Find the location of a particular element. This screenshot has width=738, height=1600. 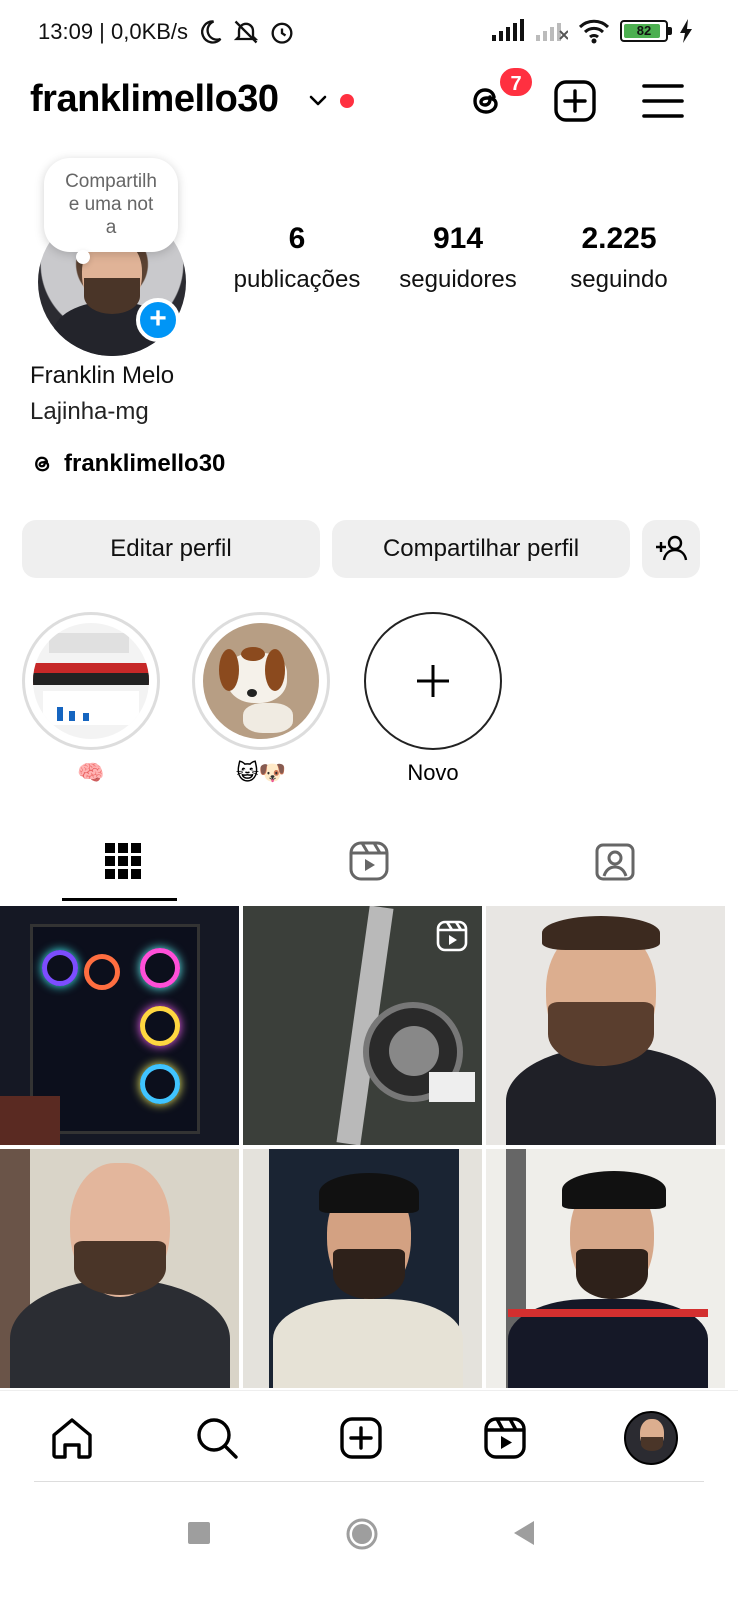

nav-divider is located at coordinates (369, 1481).